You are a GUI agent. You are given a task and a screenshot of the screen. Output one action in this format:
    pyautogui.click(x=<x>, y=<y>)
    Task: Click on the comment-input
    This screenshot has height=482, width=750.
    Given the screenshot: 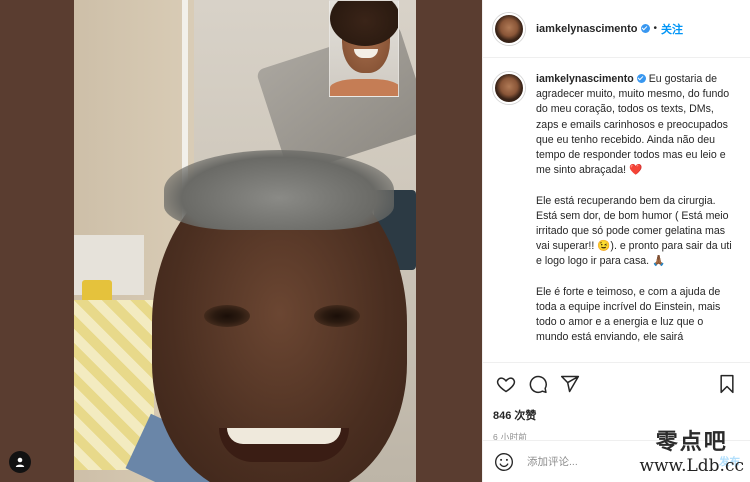 What is the action you would take?
    pyautogui.click(x=623, y=461)
    